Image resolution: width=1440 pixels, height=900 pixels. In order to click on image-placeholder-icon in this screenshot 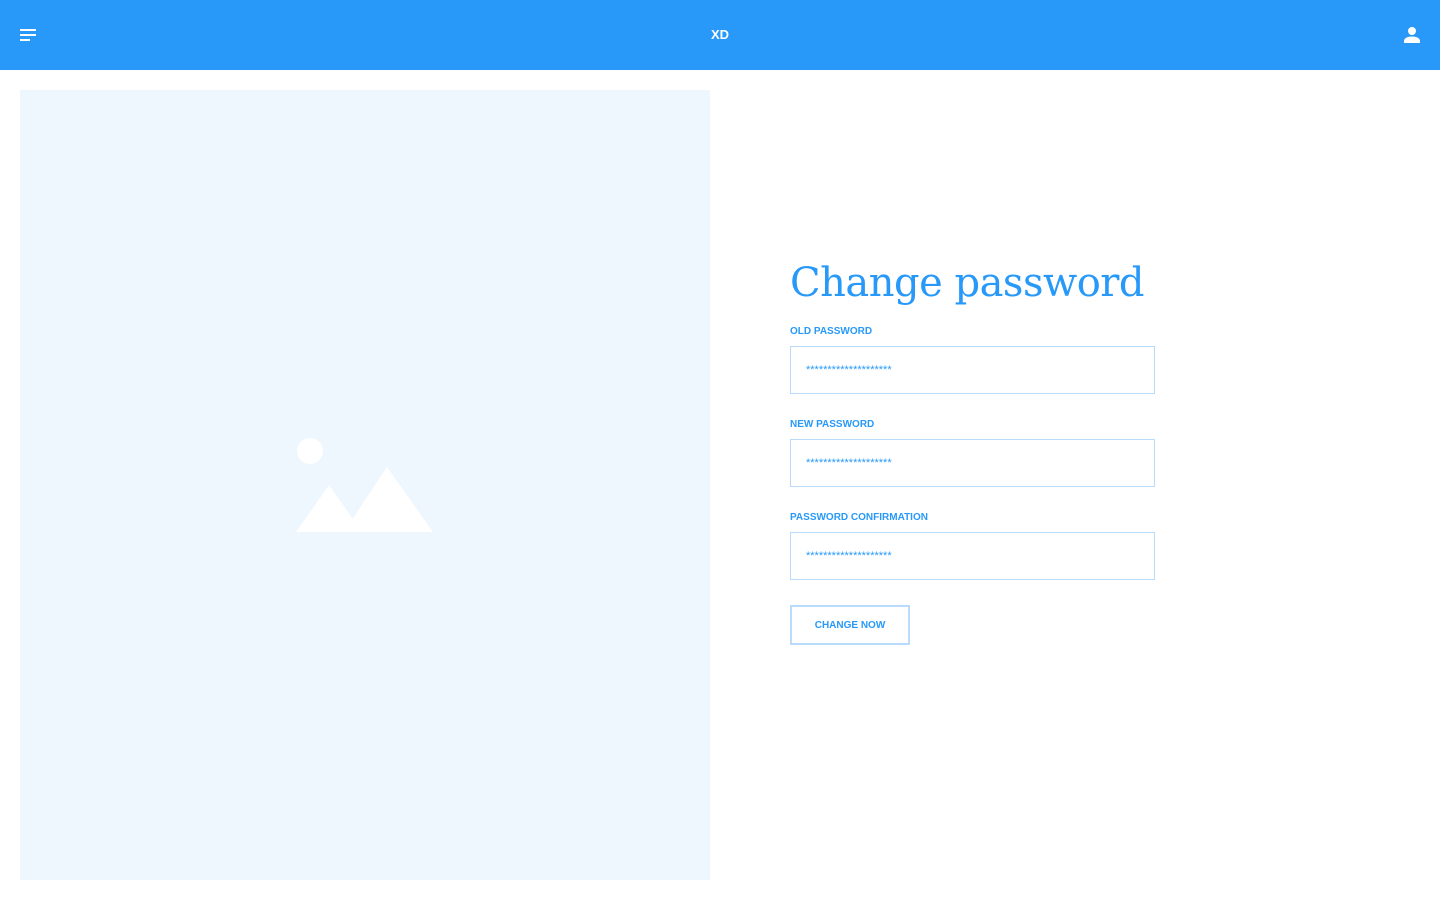, I will do `click(364, 485)`.